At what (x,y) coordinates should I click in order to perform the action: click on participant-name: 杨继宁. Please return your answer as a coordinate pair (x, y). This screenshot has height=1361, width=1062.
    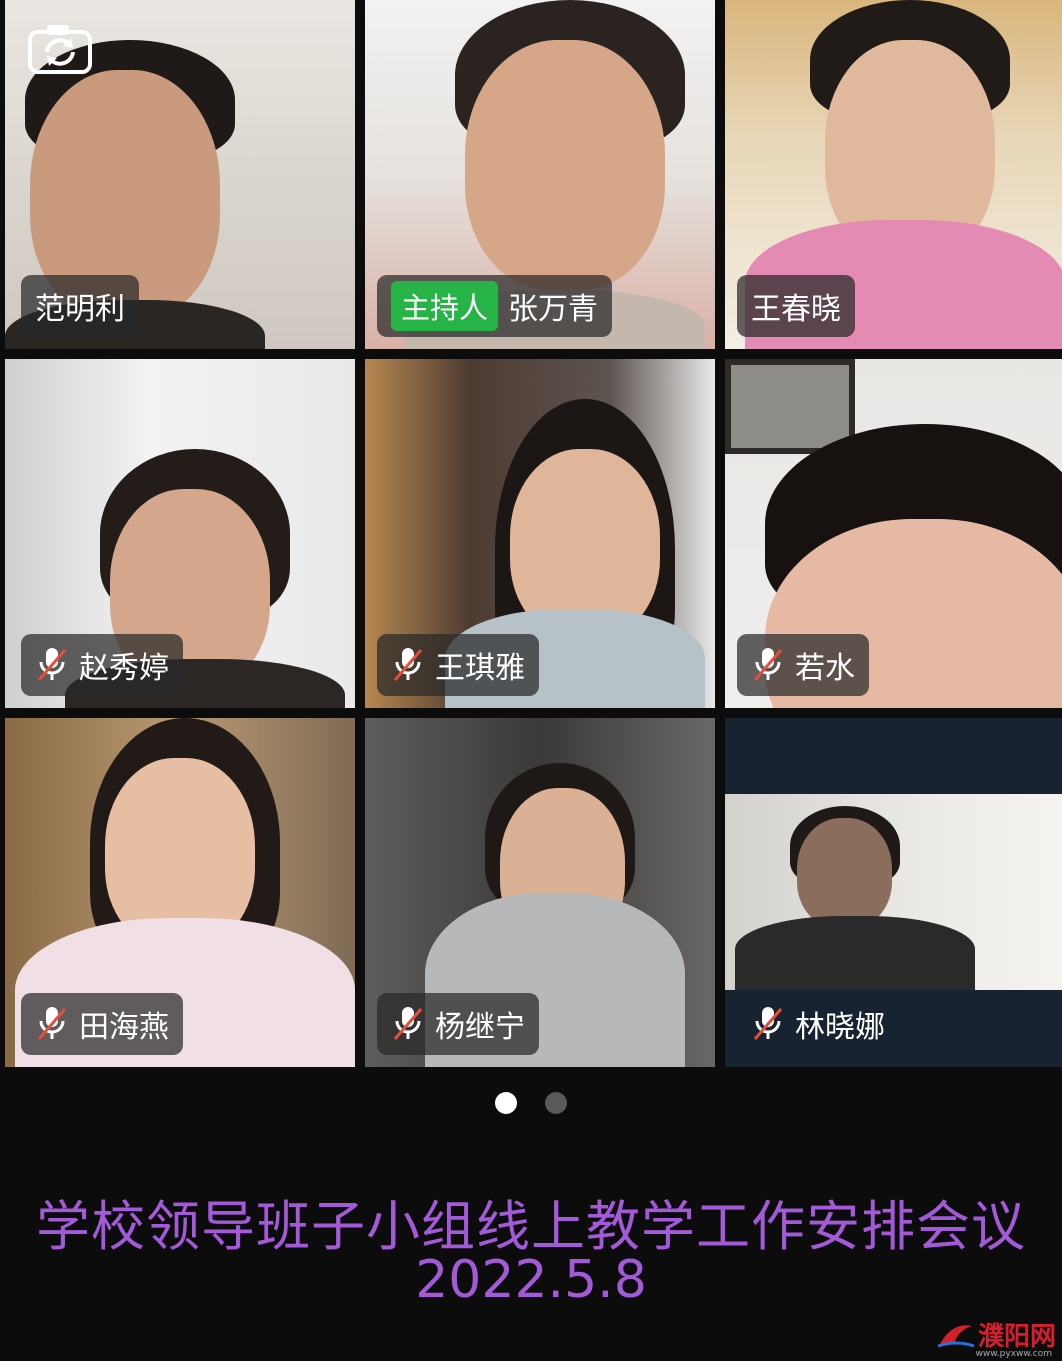
    Looking at the image, I should click on (480, 1027).